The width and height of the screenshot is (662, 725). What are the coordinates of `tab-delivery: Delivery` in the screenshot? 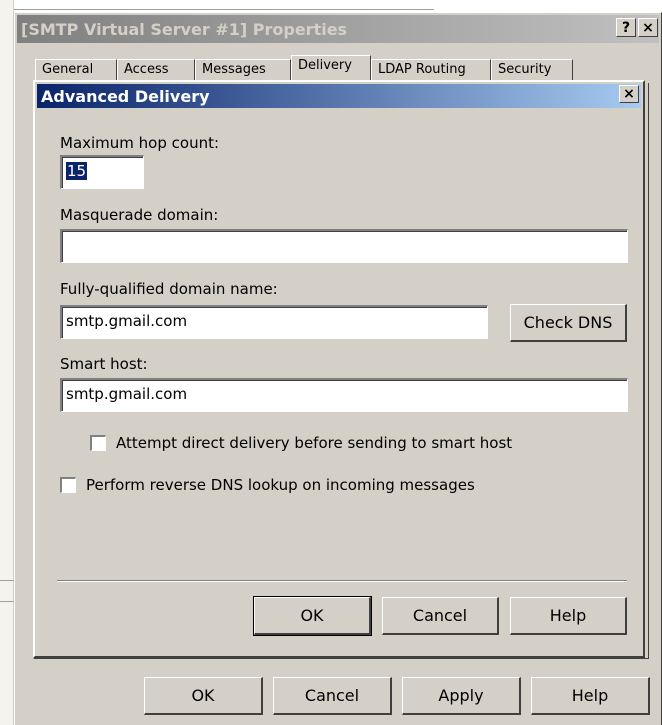 It's located at (331, 69).